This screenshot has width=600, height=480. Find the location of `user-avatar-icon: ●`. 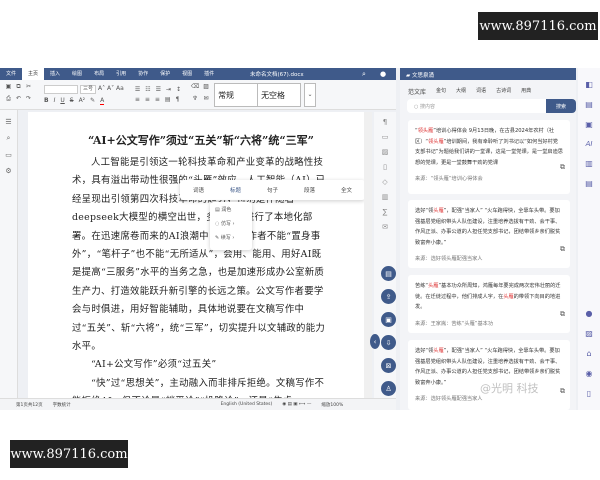

user-avatar-icon: ● is located at coordinates (383, 74).